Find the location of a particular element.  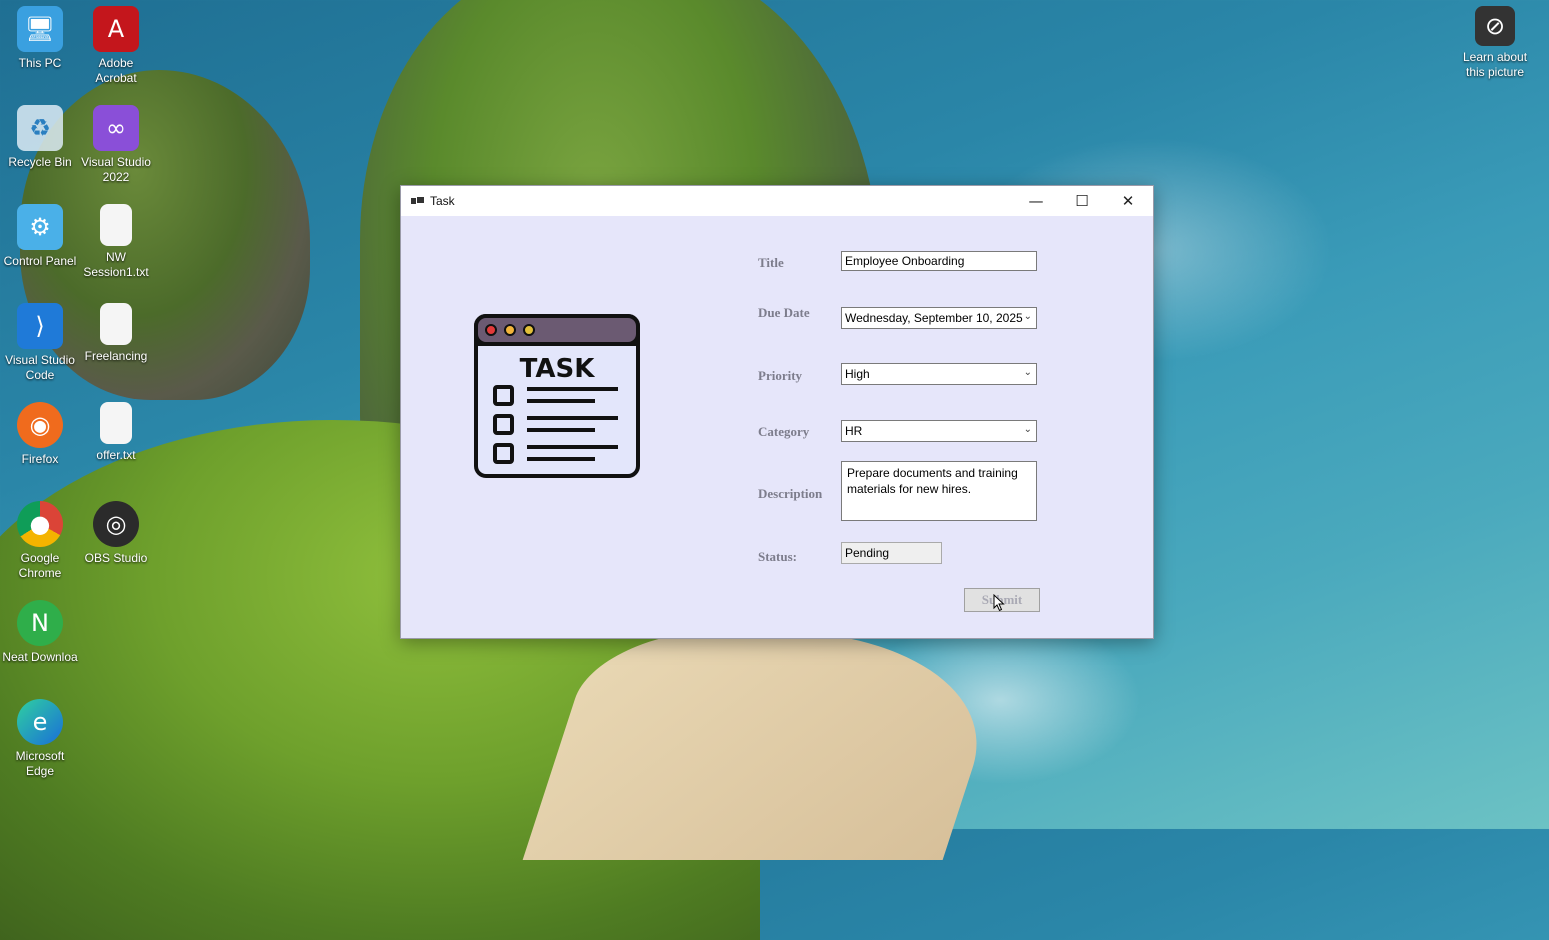

maximize-button: ☐ is located at coordinates (1082, 201).